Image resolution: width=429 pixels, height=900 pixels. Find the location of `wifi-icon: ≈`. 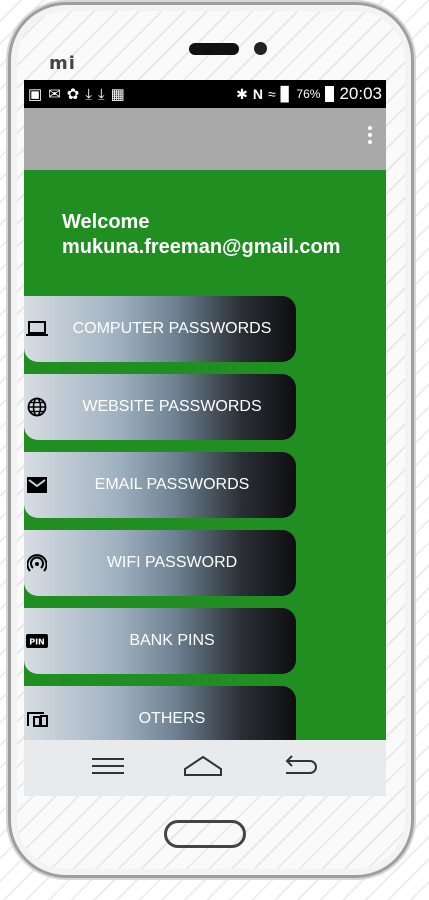

wifi-icon: ≈ is located at coordinates (271, 94).